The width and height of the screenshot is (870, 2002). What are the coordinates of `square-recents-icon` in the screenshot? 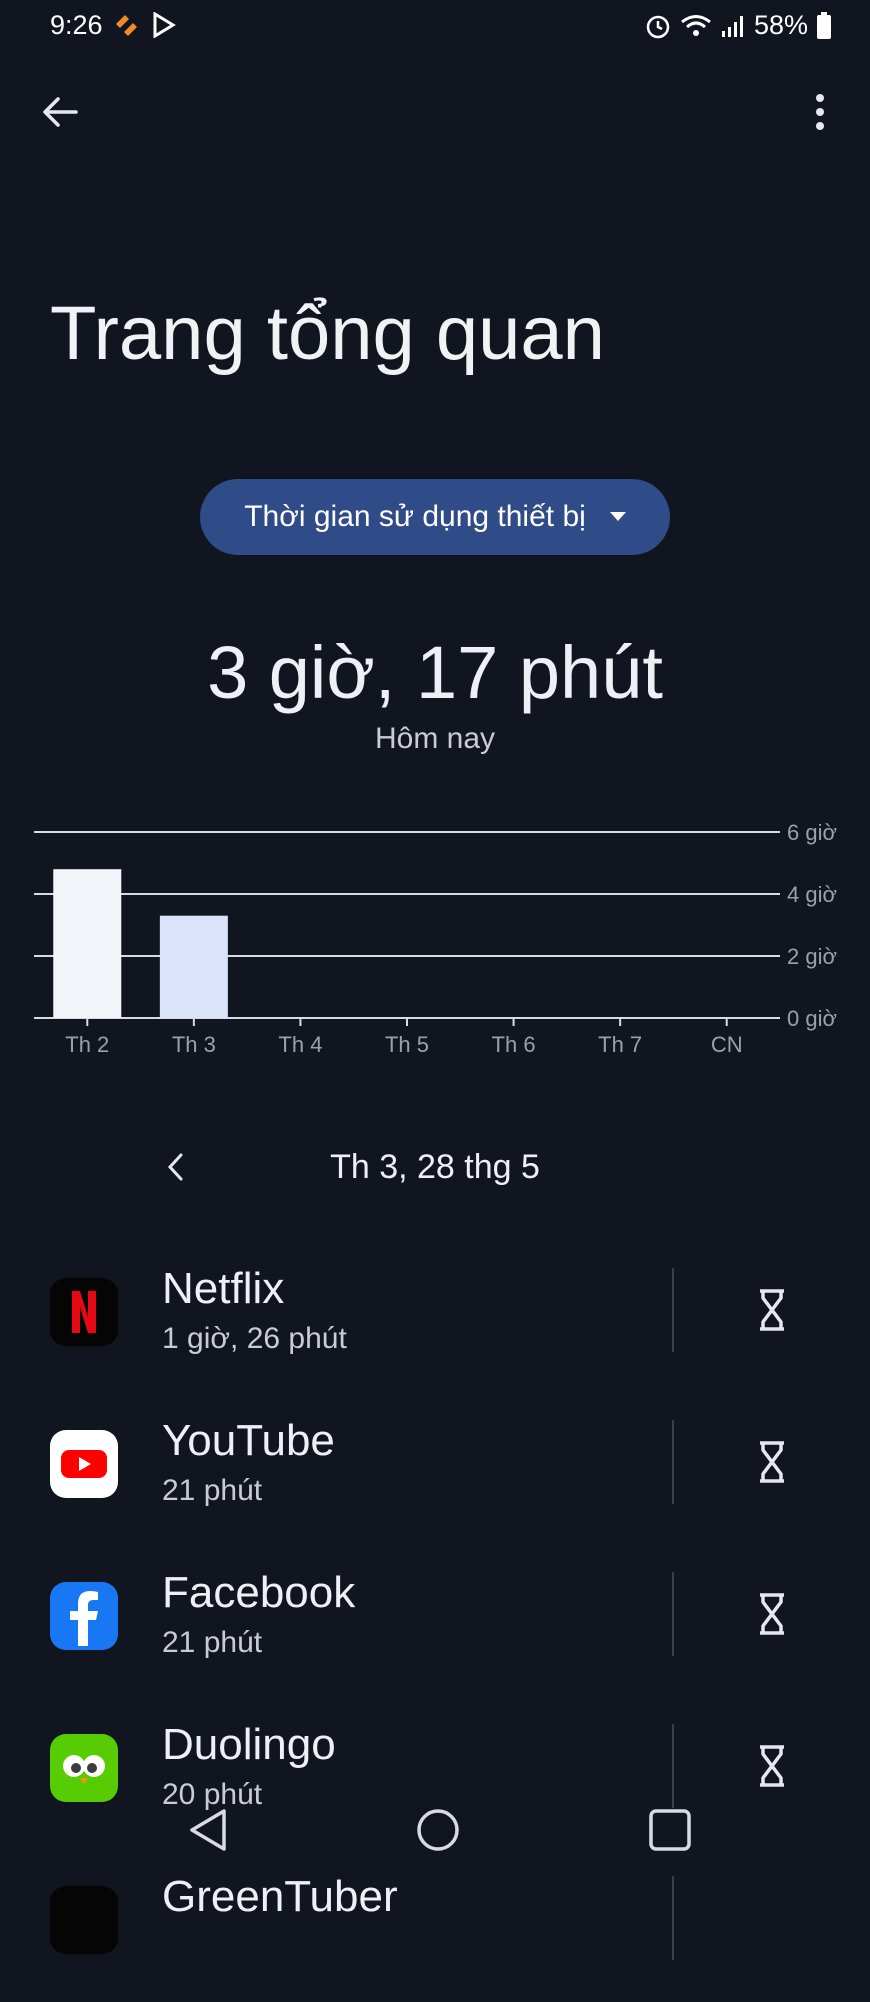 It's located at (670, 1830).